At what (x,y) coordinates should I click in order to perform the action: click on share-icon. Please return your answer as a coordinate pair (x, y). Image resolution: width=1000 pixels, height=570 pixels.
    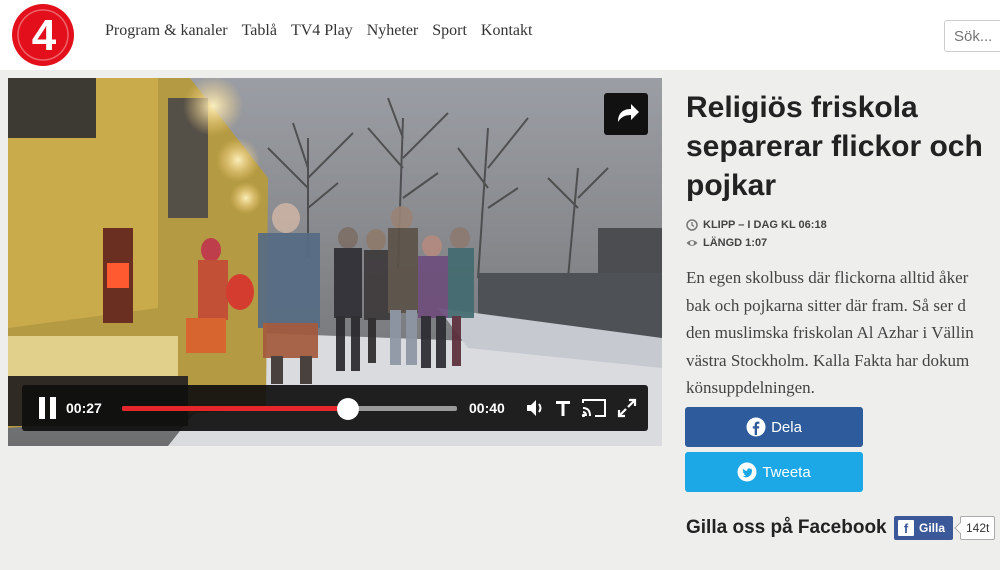
    Looking at the image, I should click on (628, 113).